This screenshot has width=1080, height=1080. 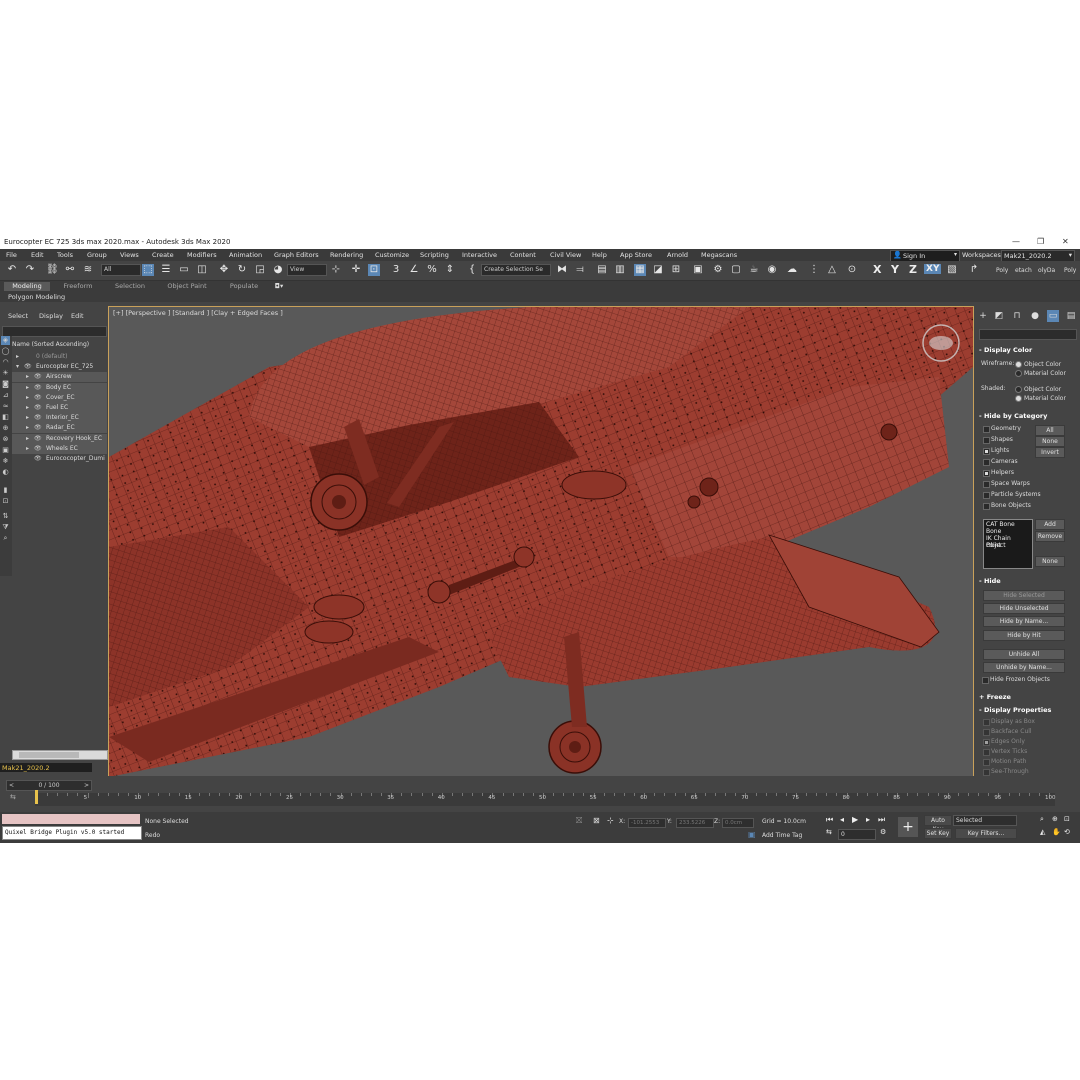 I want to click on menu-rendering: Rendering, so click(x=346, y=255).